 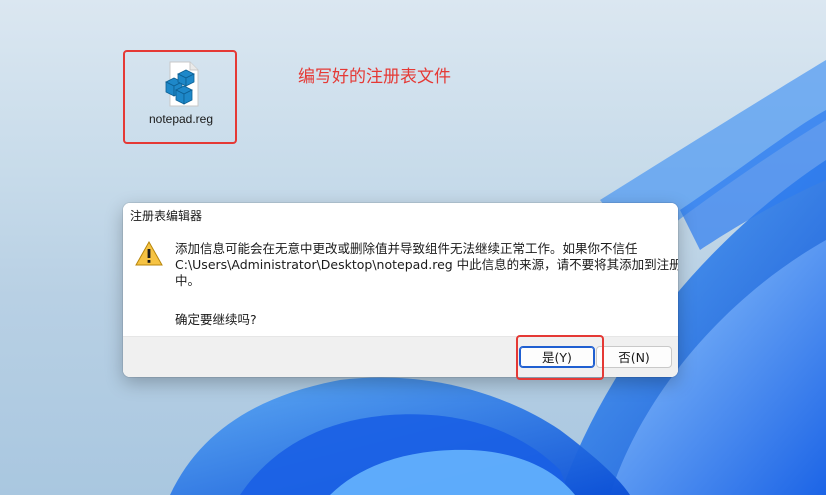 I want to click on message-line: 添加信息可能会在无意中更改或删除值并导致组件无法继续正常工作。如果你不信任, so click(x=406, y=248).